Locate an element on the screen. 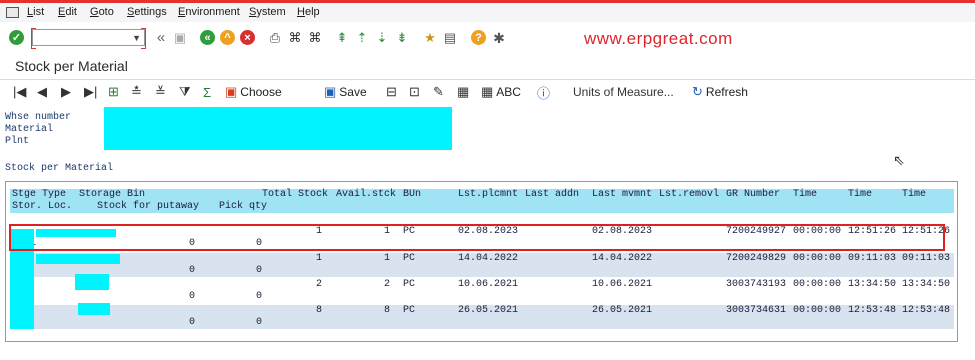 This screenshot has width=975, height=360. spreadsheet-icon: ⊡ is located at coordinates (414, 92).